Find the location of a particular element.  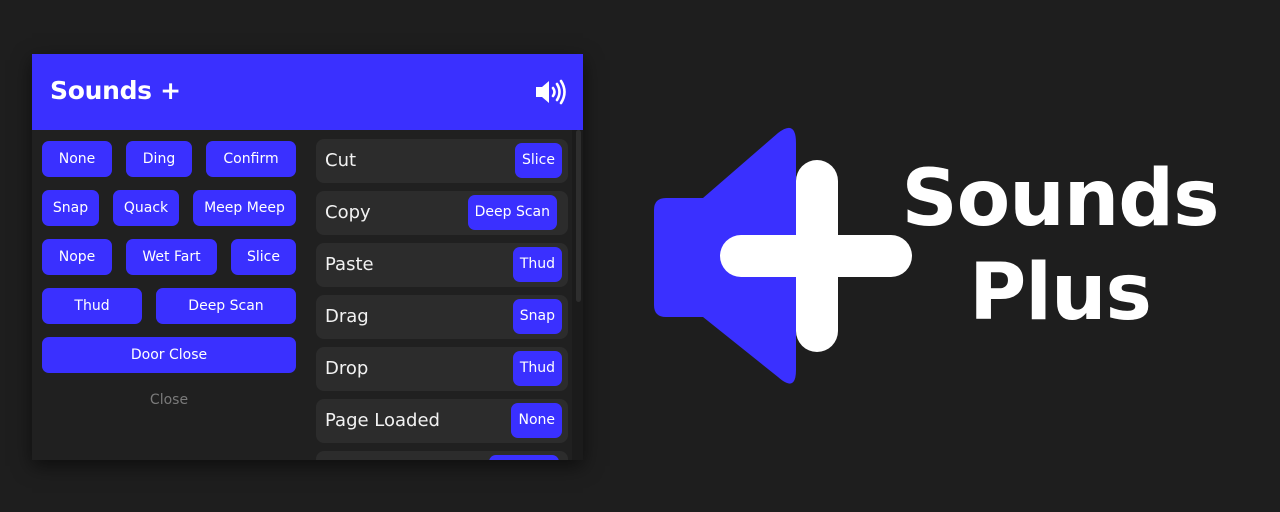

event-row-cut: Cut Slice is located at coordinates (442, 161).